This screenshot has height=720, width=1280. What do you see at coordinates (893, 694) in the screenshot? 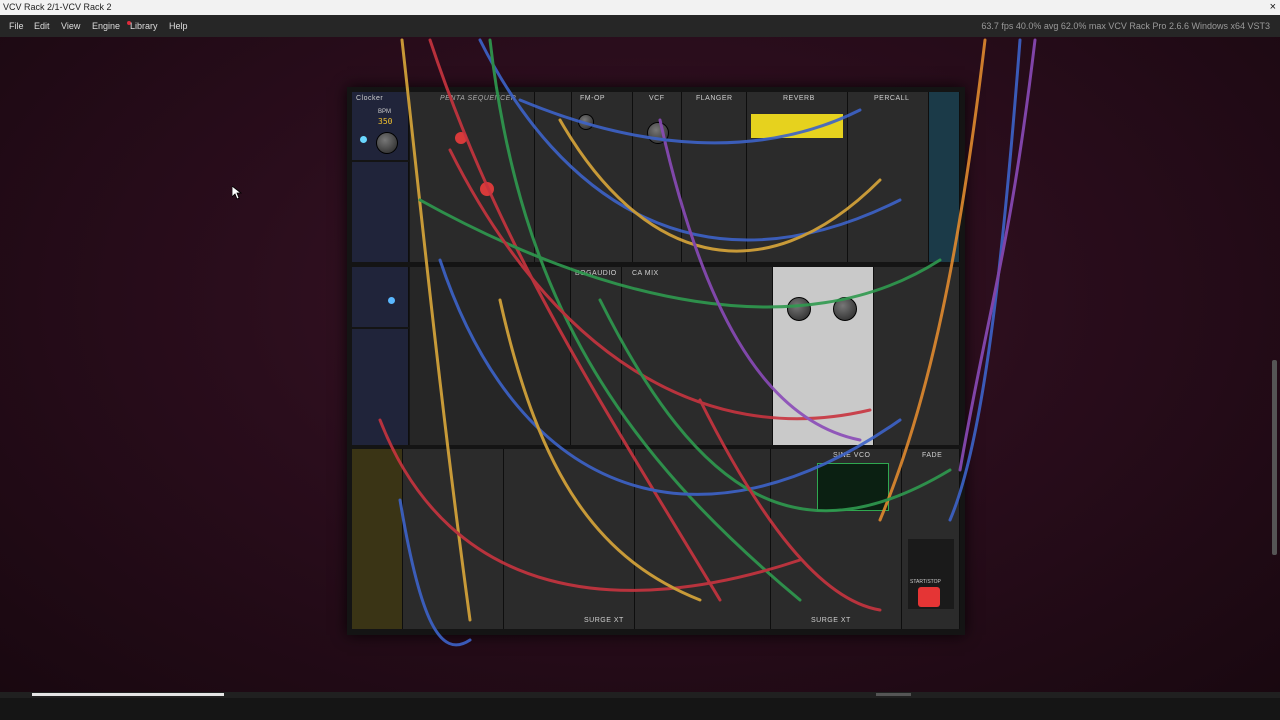
I see `horizontal-scroll-indicator` at bounding box center [893, 694].